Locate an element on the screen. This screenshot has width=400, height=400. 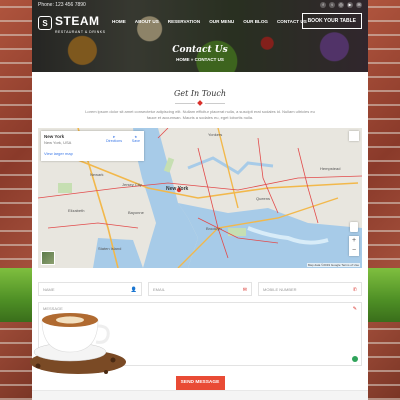
nav-item-menu: OUR MENU is located at coordinates (221, 21).